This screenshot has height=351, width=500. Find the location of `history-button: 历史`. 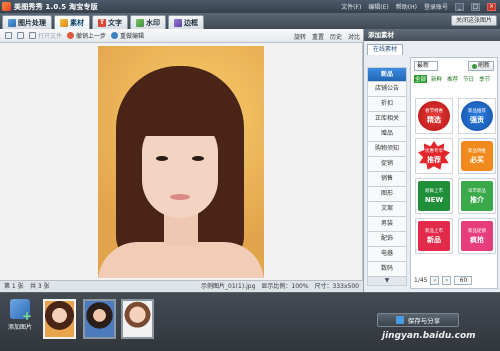

history-button: 历史 is located at coordinates (336, 36).